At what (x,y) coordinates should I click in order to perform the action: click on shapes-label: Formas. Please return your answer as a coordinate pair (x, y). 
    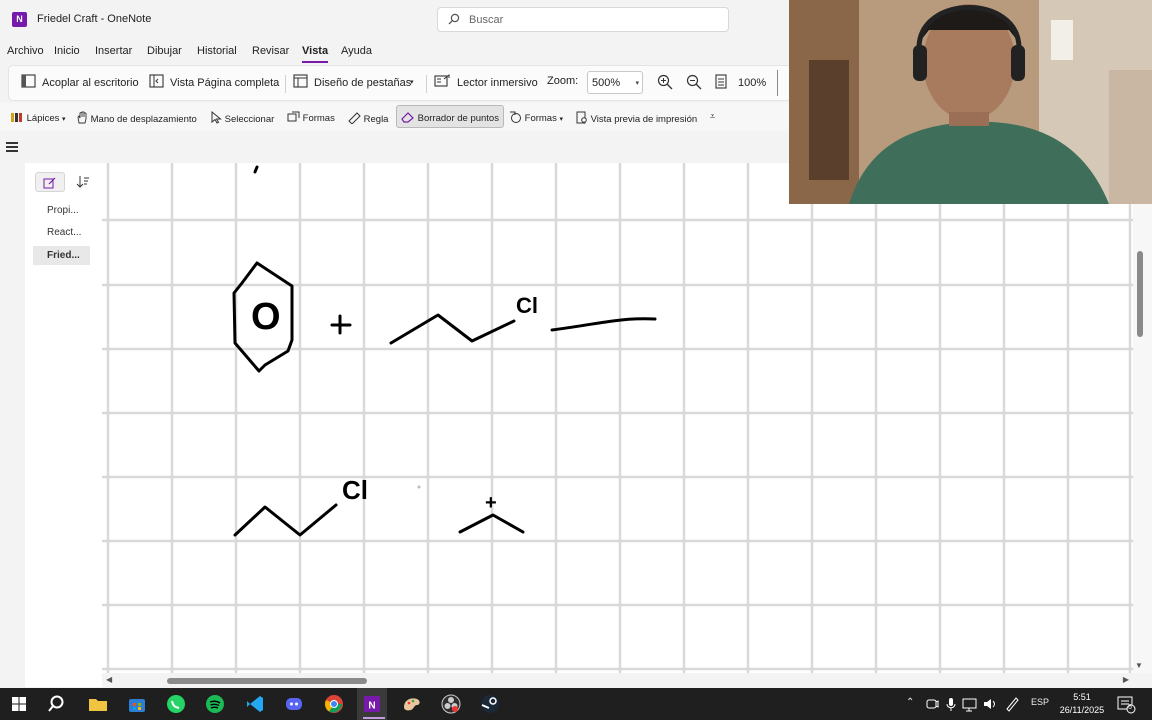
    Looking at the image, I should click on (318, 118).